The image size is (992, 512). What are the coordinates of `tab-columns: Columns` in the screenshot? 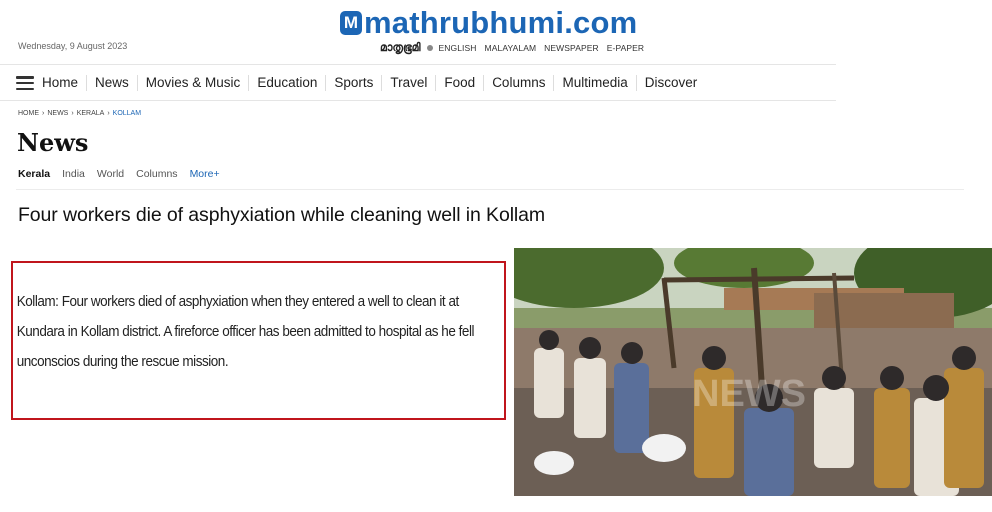 It's located at (156, 174).